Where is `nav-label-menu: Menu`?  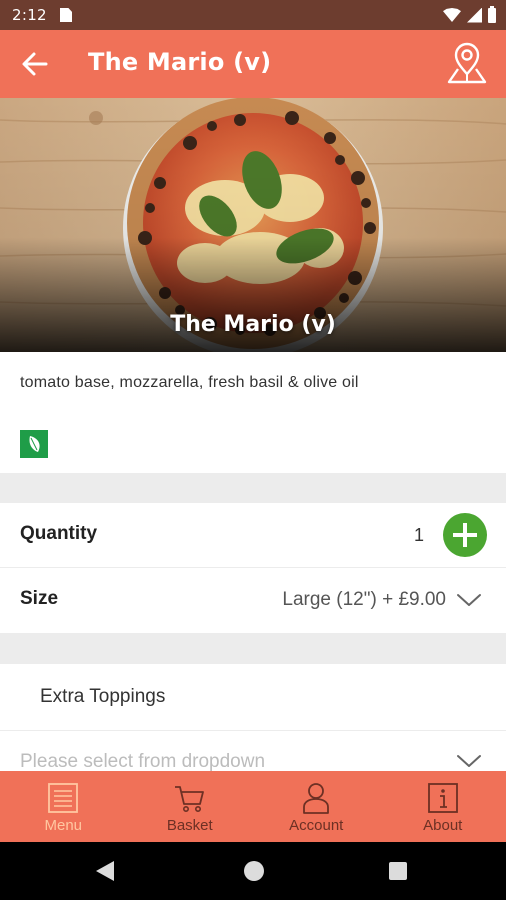
nav-label-menu: Menu is located at coordinates (63, 825).